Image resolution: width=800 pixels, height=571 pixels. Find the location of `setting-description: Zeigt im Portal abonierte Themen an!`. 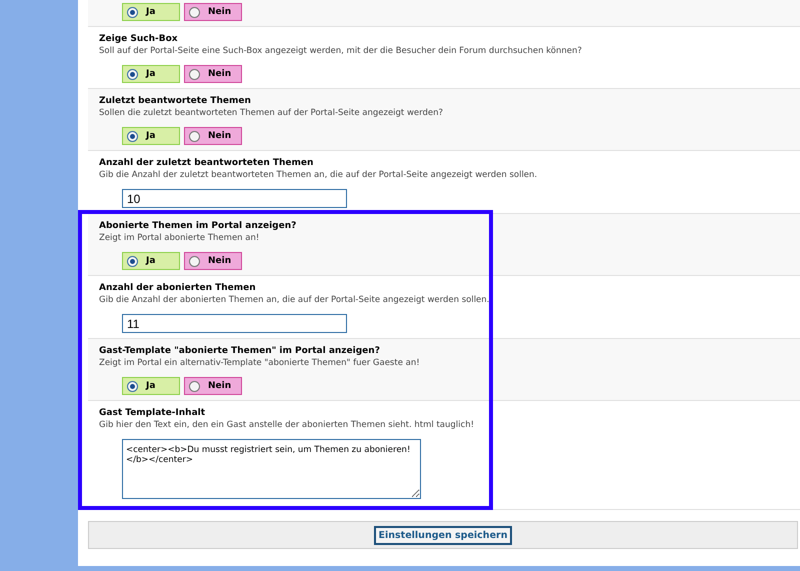

setting-description: Zeigt im Portal abonierte Themen an! is located at coordinates (179, 238).